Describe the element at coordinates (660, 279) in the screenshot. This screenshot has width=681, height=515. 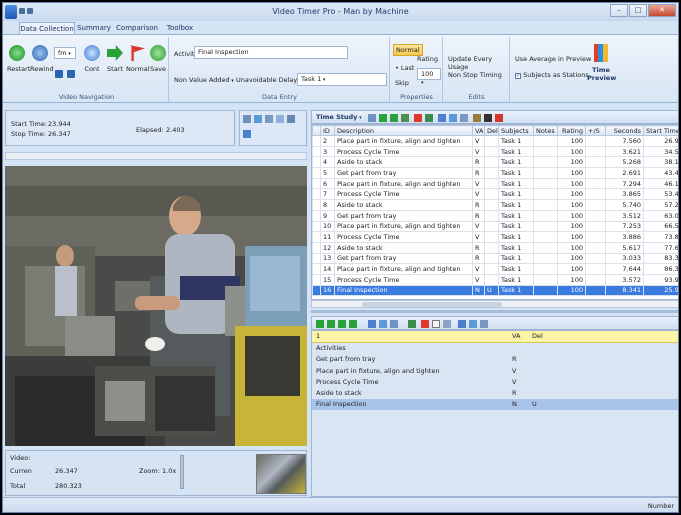
I see `cell-start-time: 93.980` at that location.